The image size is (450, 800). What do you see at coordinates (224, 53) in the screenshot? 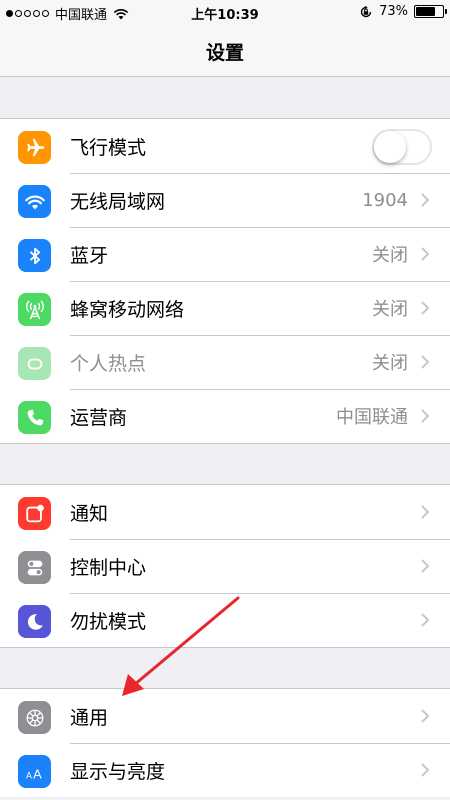
I see `page-title: 设置` at bounding box center [224, 53].